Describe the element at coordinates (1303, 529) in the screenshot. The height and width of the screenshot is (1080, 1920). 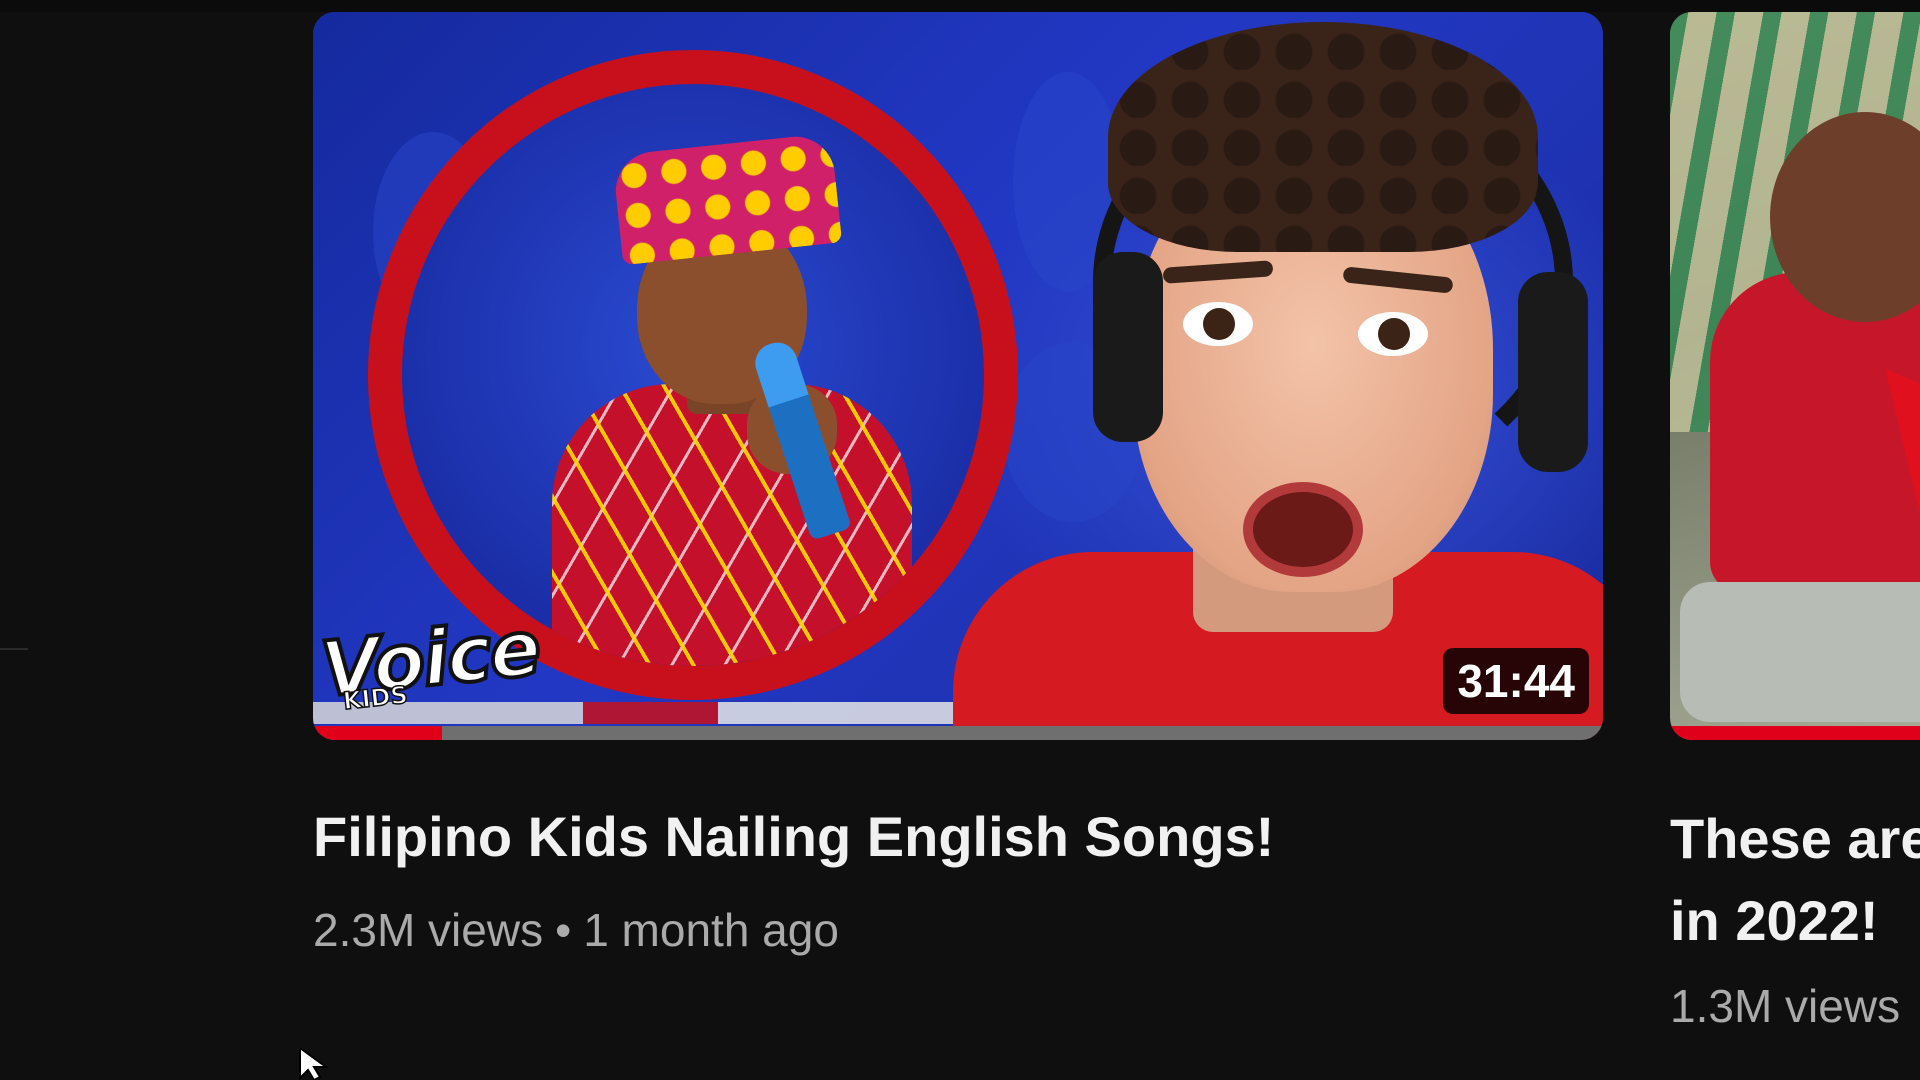
I see `thumbnail-man-mouth` at that location.